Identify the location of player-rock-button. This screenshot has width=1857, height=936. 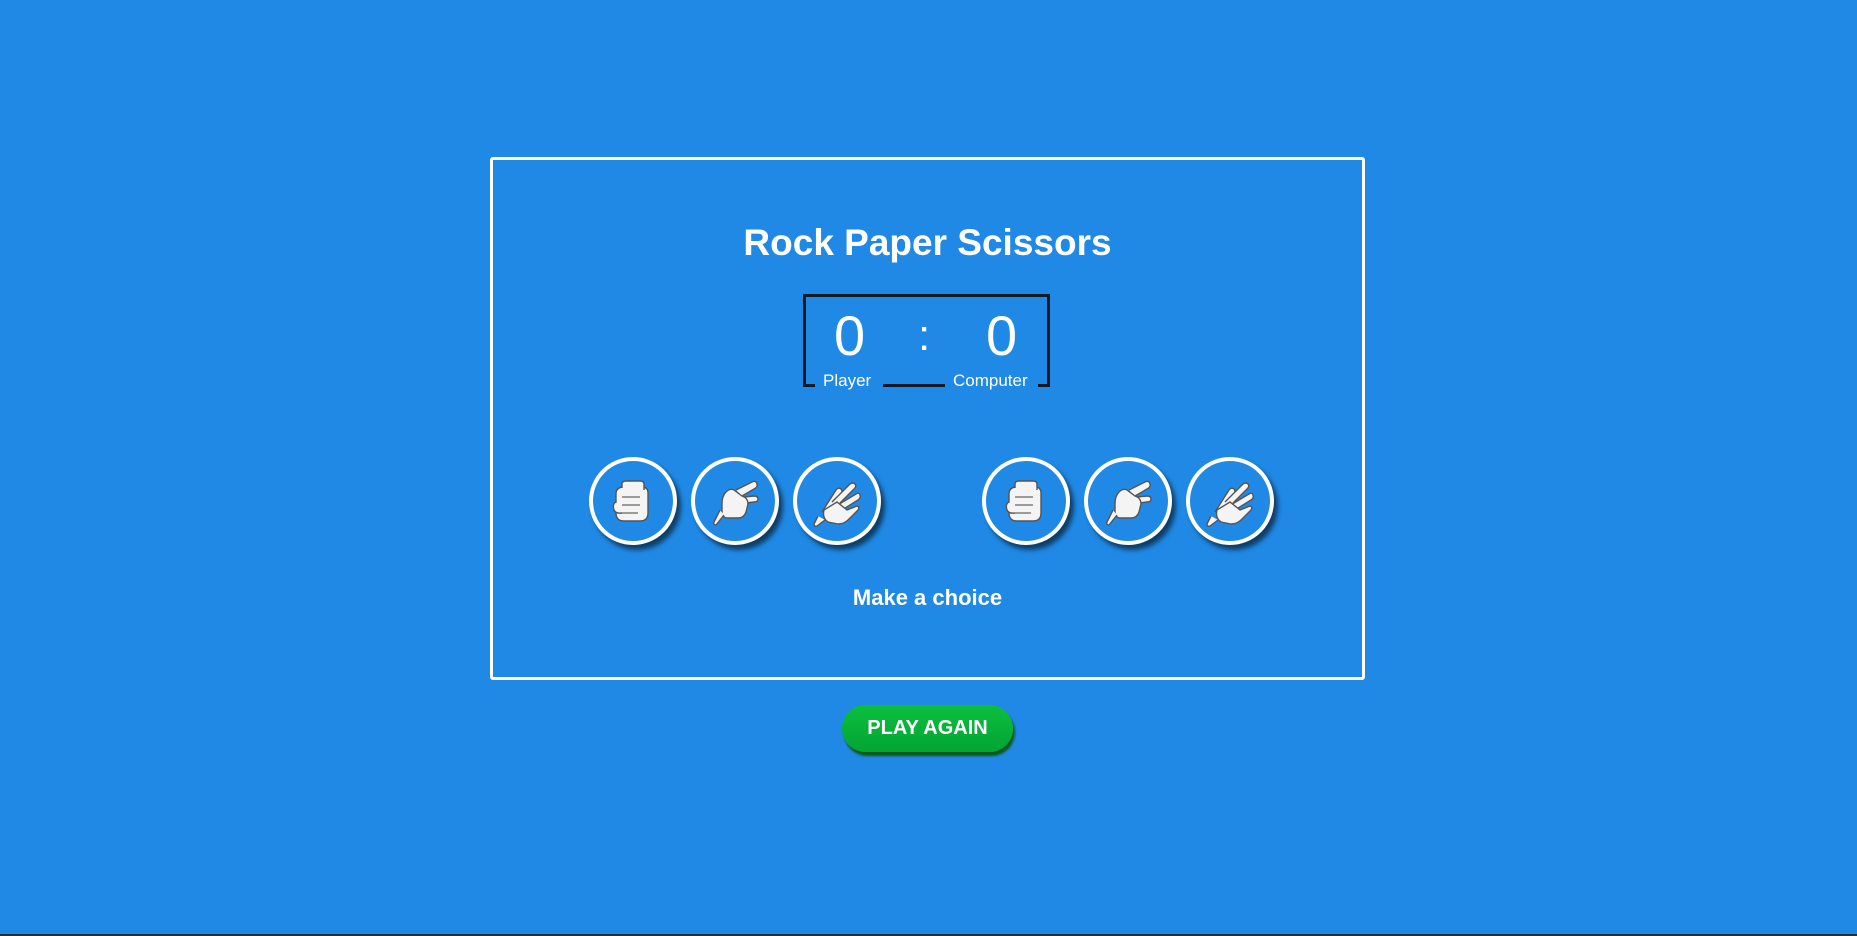
(633, 501).